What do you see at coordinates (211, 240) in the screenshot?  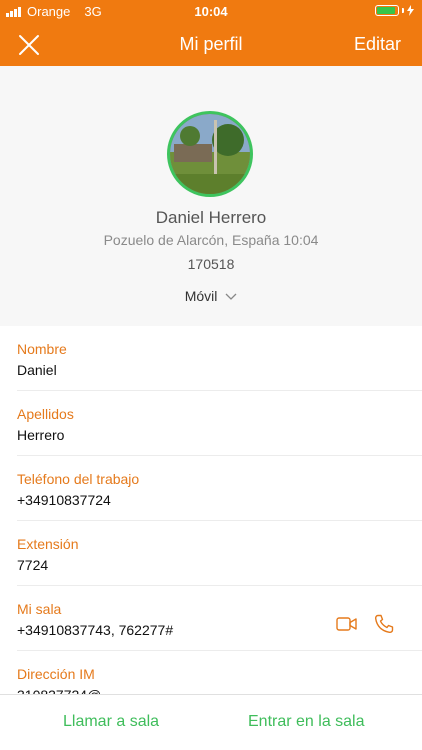 I see `profile-location: Pozuelo de Alarcón, España 10:04` at bounding box center [211, 240].